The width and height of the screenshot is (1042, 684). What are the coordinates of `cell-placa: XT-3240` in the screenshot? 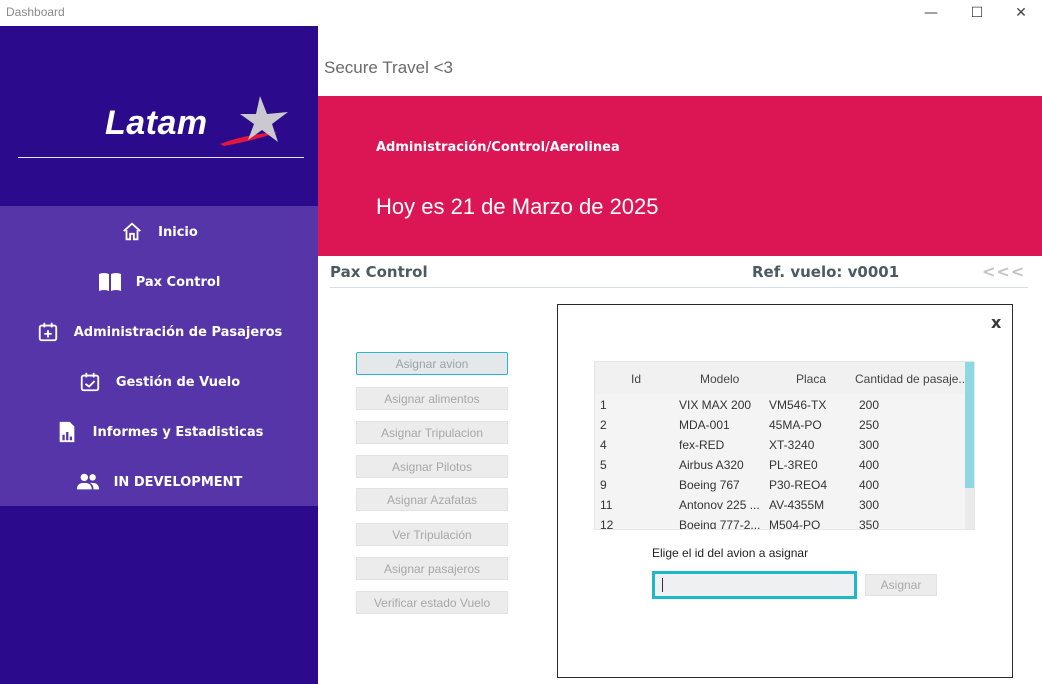 It's located at (792, 445).